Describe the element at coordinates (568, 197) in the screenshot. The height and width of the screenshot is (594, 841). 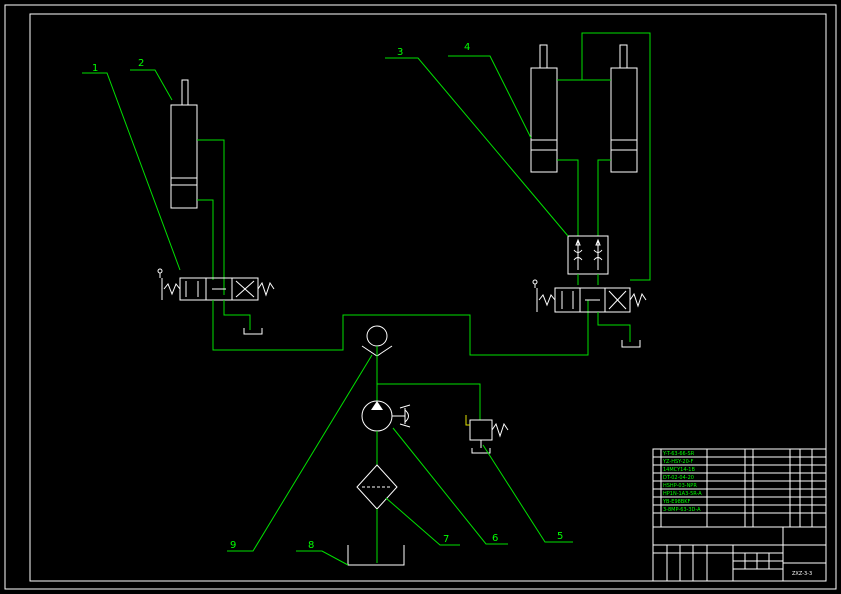
I see `right-cyl-pipe-a` at that location.